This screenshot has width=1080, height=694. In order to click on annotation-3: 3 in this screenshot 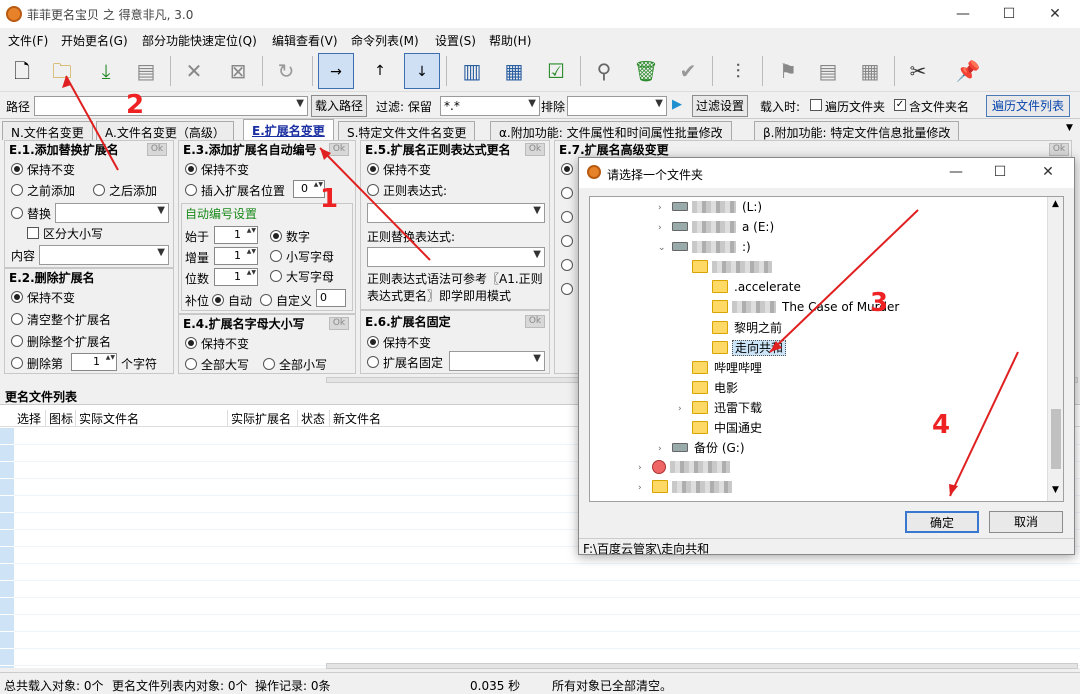, I will do `click(879, 303)`.